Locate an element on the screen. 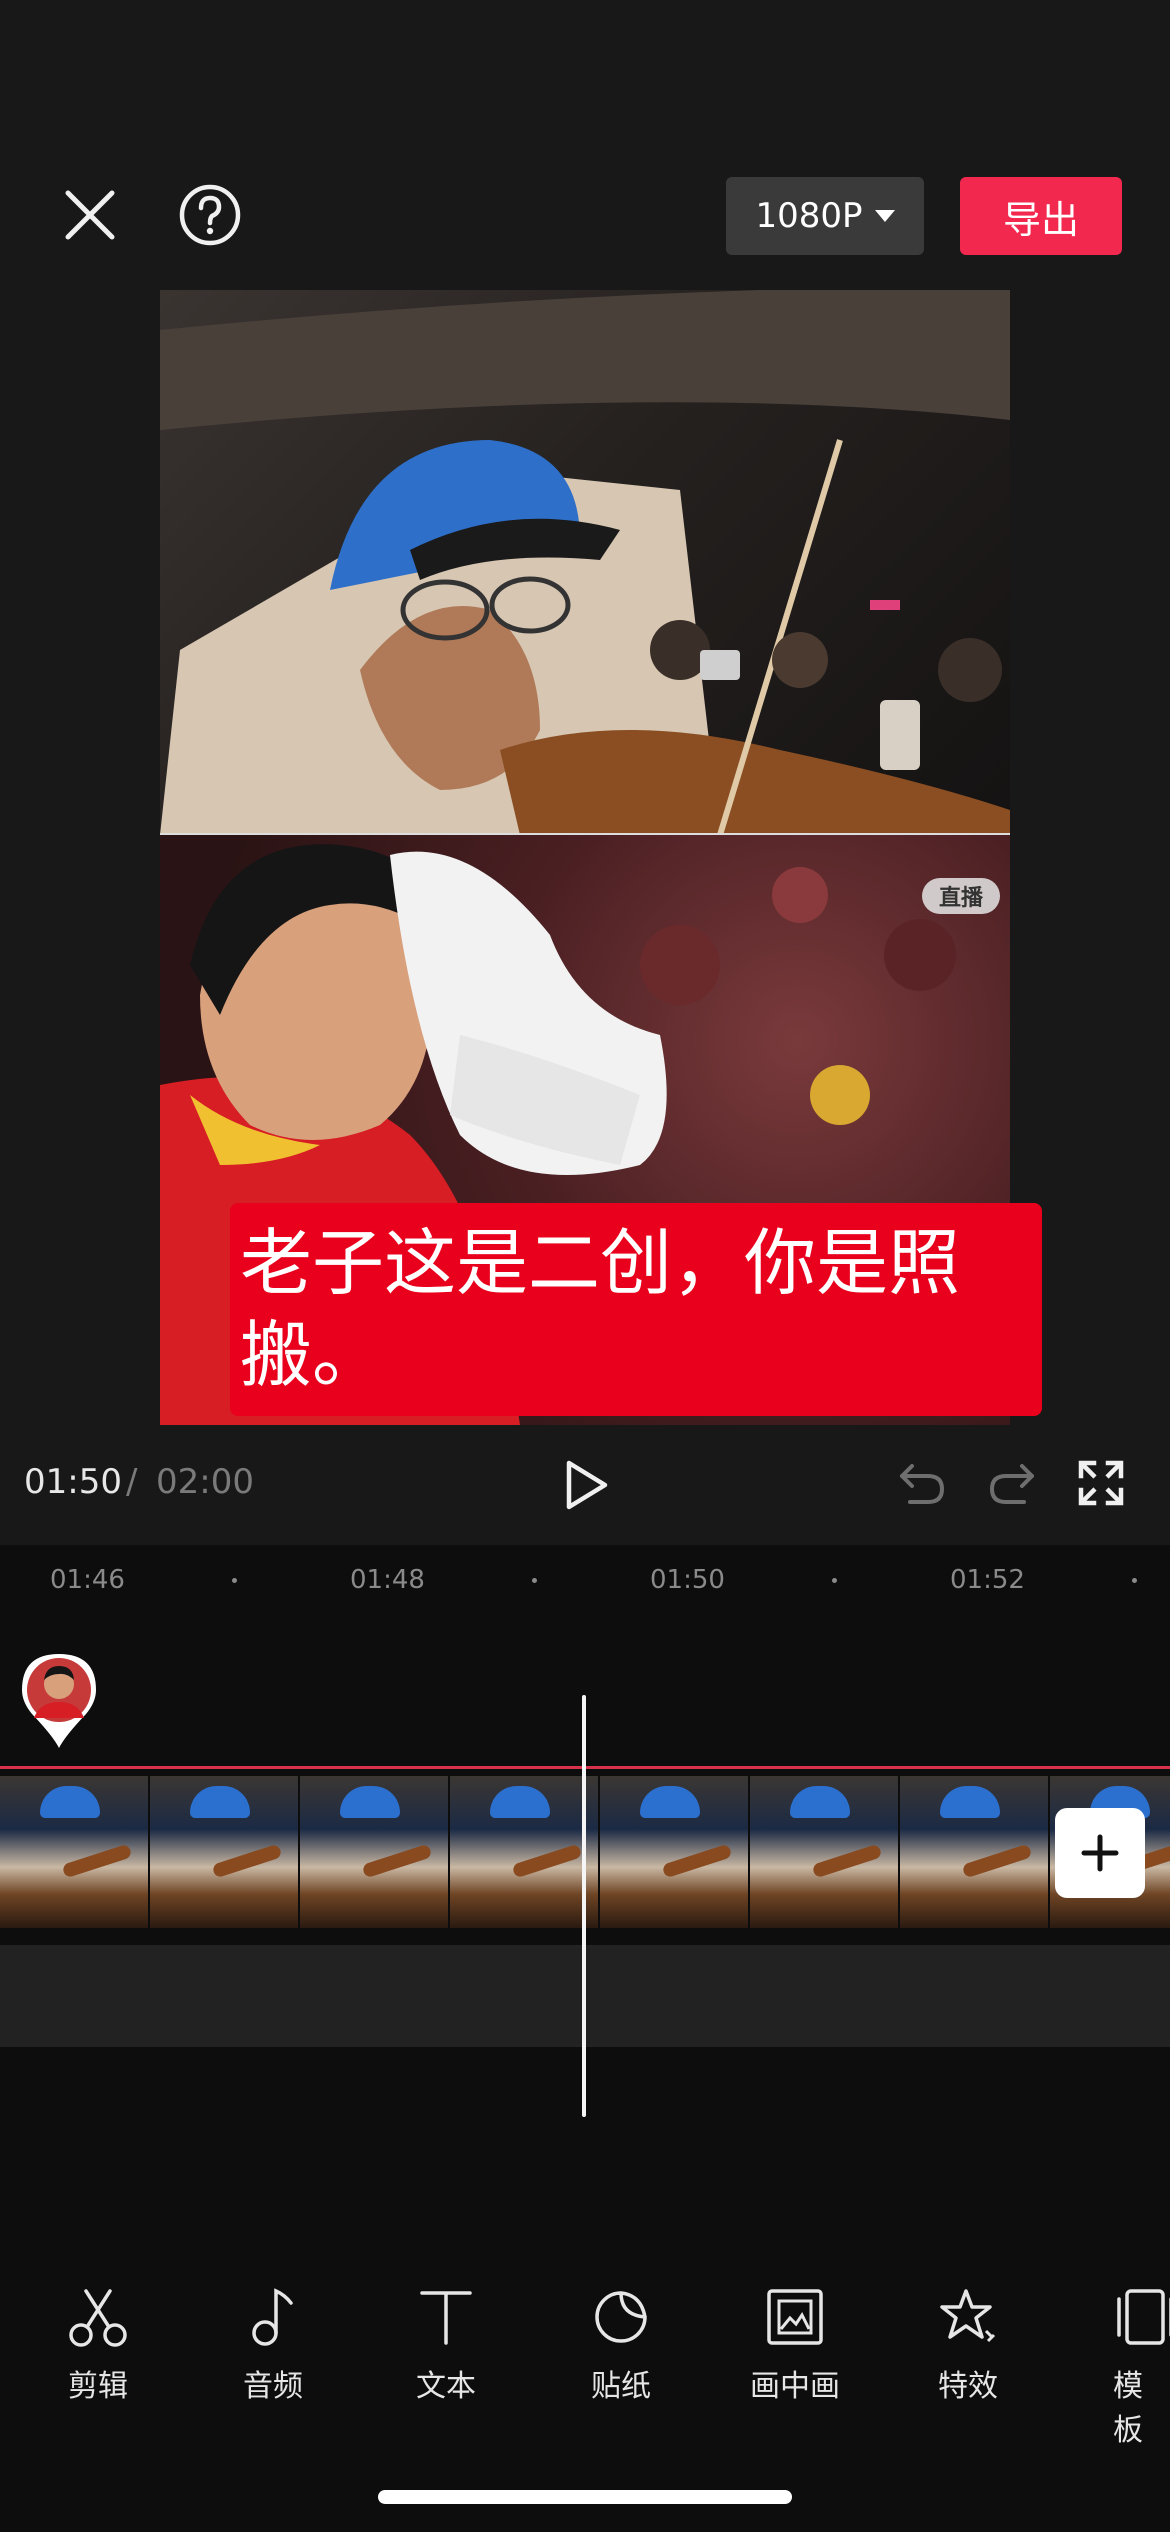 This screenshot has height=2532, width=1170. close-icon is located at coordinates (90, 215).